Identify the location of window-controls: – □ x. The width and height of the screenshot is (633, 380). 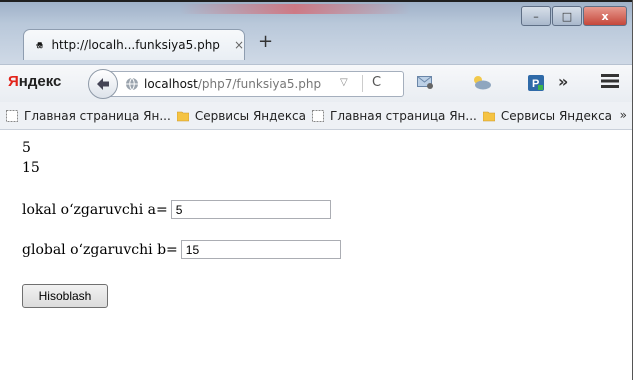
(573, 16).